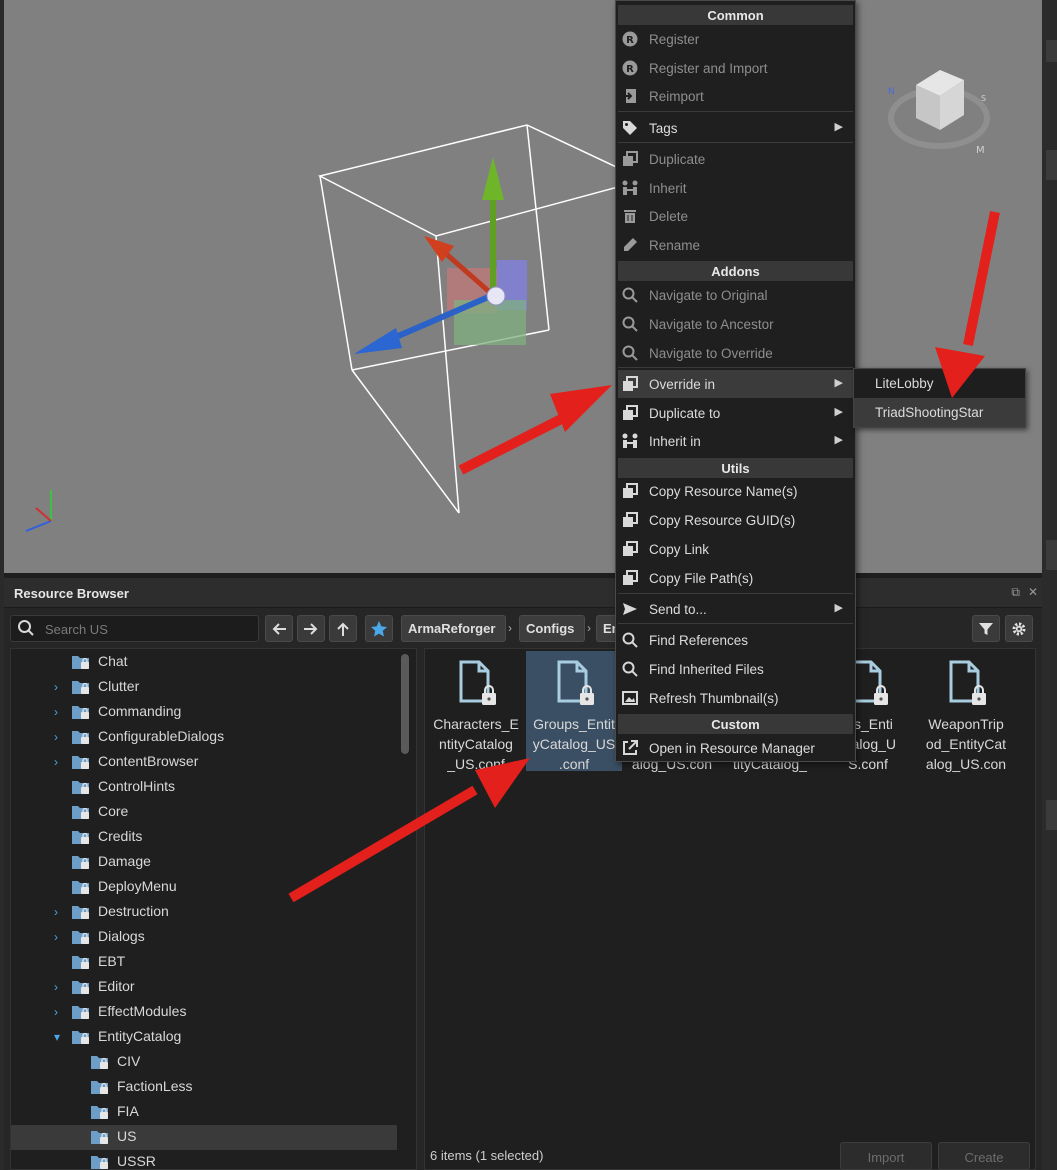 Image resolution: width=1057 pixels, height=1170 pixels. I want to click on menu-item-rename: Rename, so click(735, 245).